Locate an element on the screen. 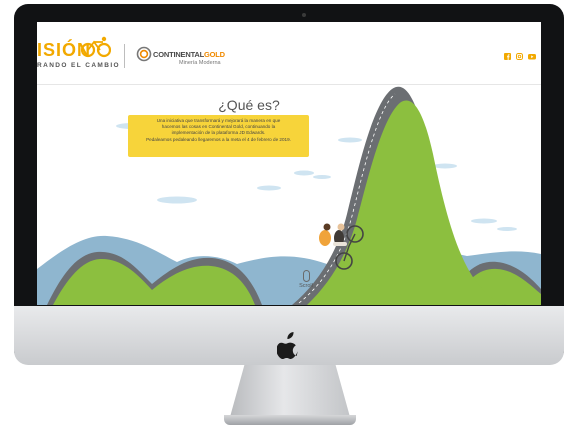  page-title: ¿Qué es? is located at coordinates (249, 105).